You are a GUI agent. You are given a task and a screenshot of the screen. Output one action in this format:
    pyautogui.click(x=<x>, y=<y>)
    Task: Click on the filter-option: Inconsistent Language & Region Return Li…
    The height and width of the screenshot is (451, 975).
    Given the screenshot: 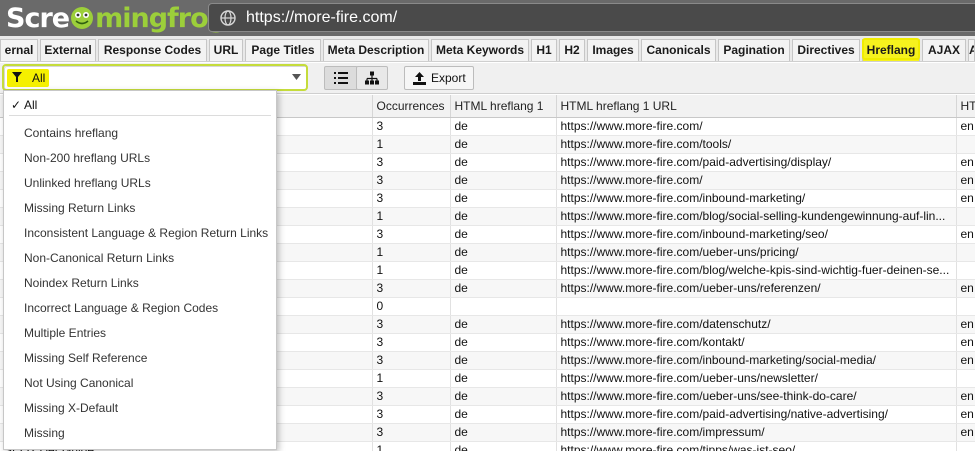 What is the action you would take?
    pyautogui.click(x=140, y=233)
    